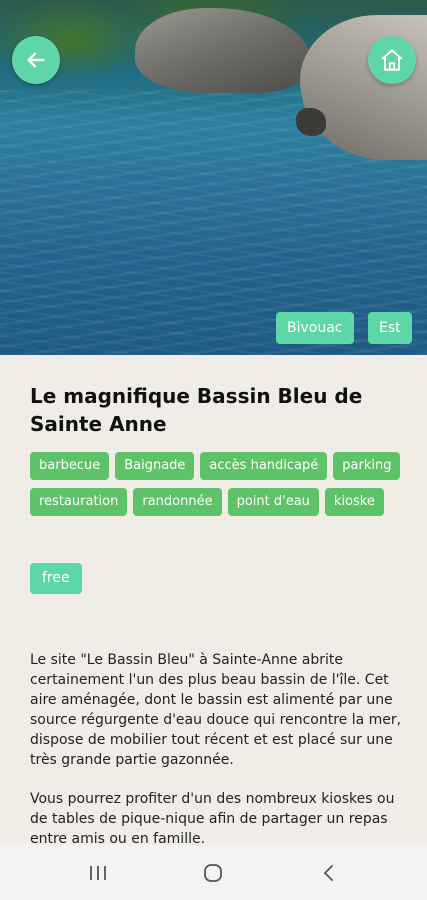 The height and width of the screenshot is (900, 427). I want to click on rock-small, so click(311, 122).